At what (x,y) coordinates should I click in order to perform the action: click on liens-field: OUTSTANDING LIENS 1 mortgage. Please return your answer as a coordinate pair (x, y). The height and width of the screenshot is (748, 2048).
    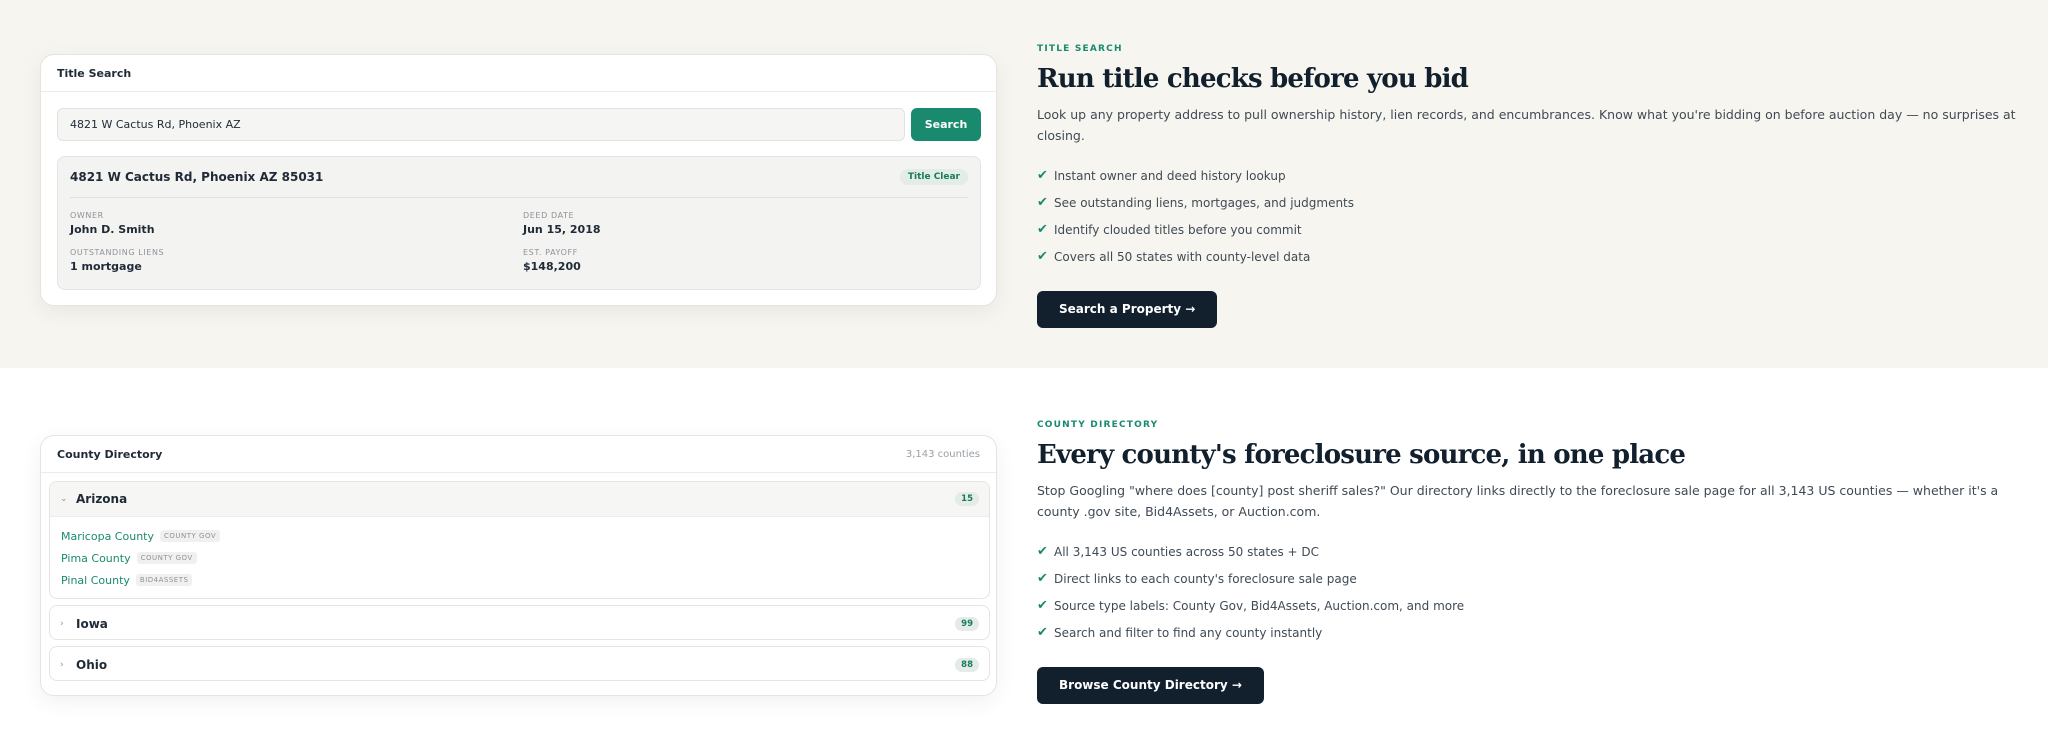
    Looking at the image, I should click on (117, 260).